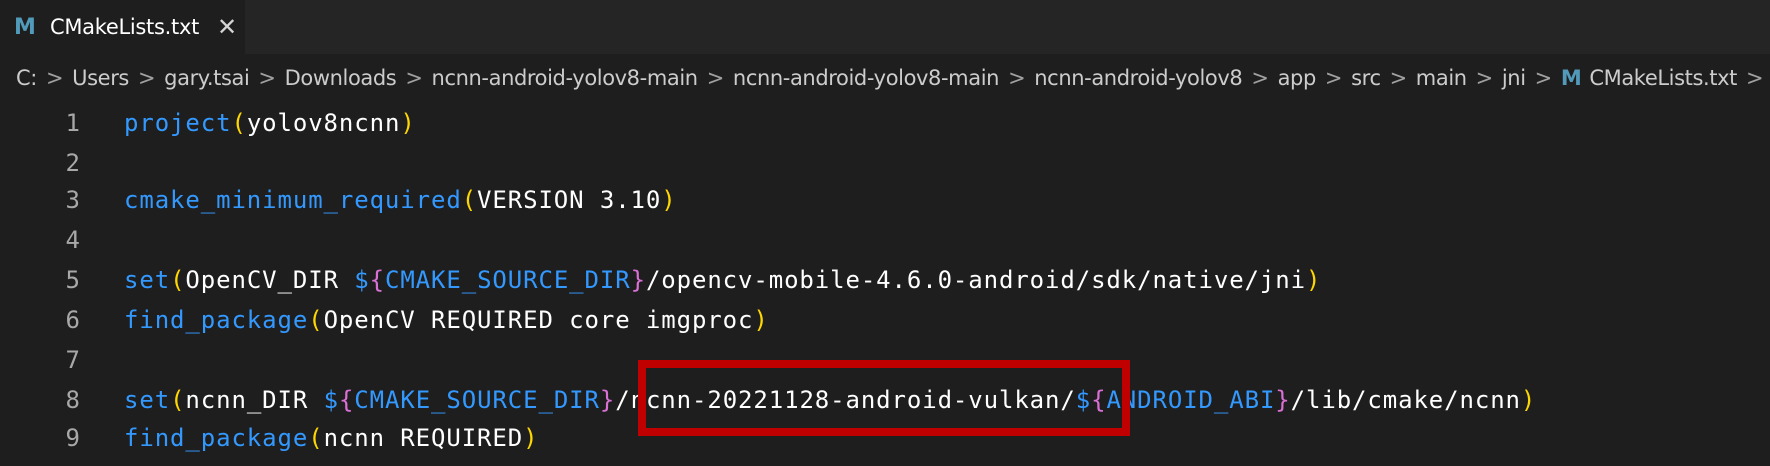 Image resolution: width=1770 pixels, height=466 pixels. I want to click on breadcrumb-item: gary.tsai, so click(207, 78).